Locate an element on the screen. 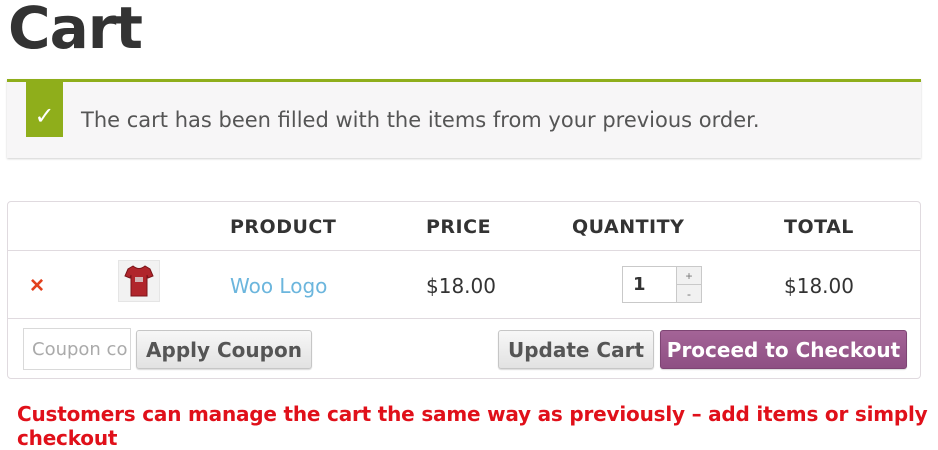 The image size is (938, 450). header-total: TOTAL is located at coordinates (819, 227).